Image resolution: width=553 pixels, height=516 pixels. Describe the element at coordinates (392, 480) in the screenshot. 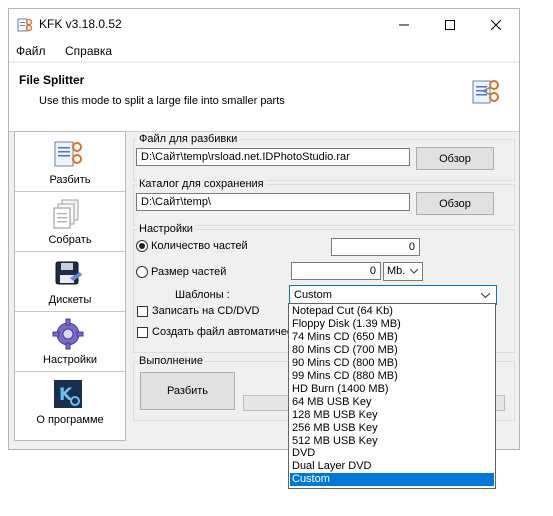

I see `template-option: Custom` at that location.